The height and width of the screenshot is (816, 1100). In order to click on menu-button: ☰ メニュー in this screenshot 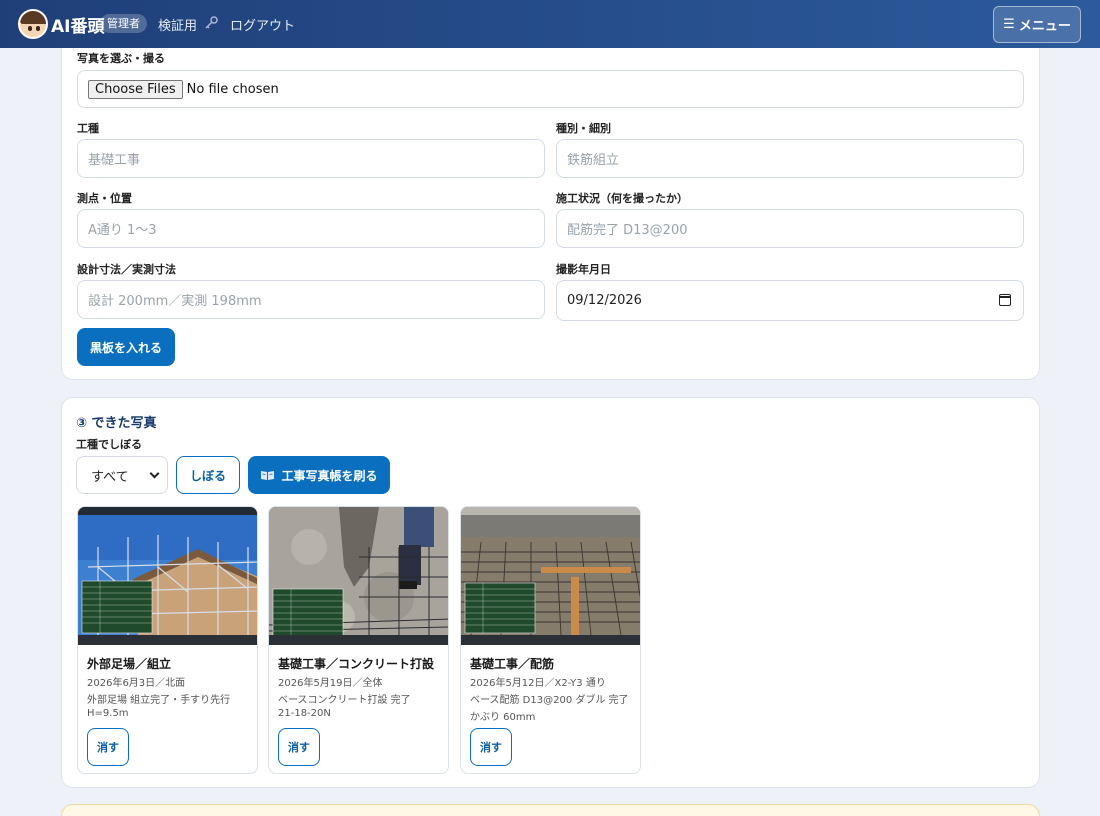, I will do `click(1037, 24)`.